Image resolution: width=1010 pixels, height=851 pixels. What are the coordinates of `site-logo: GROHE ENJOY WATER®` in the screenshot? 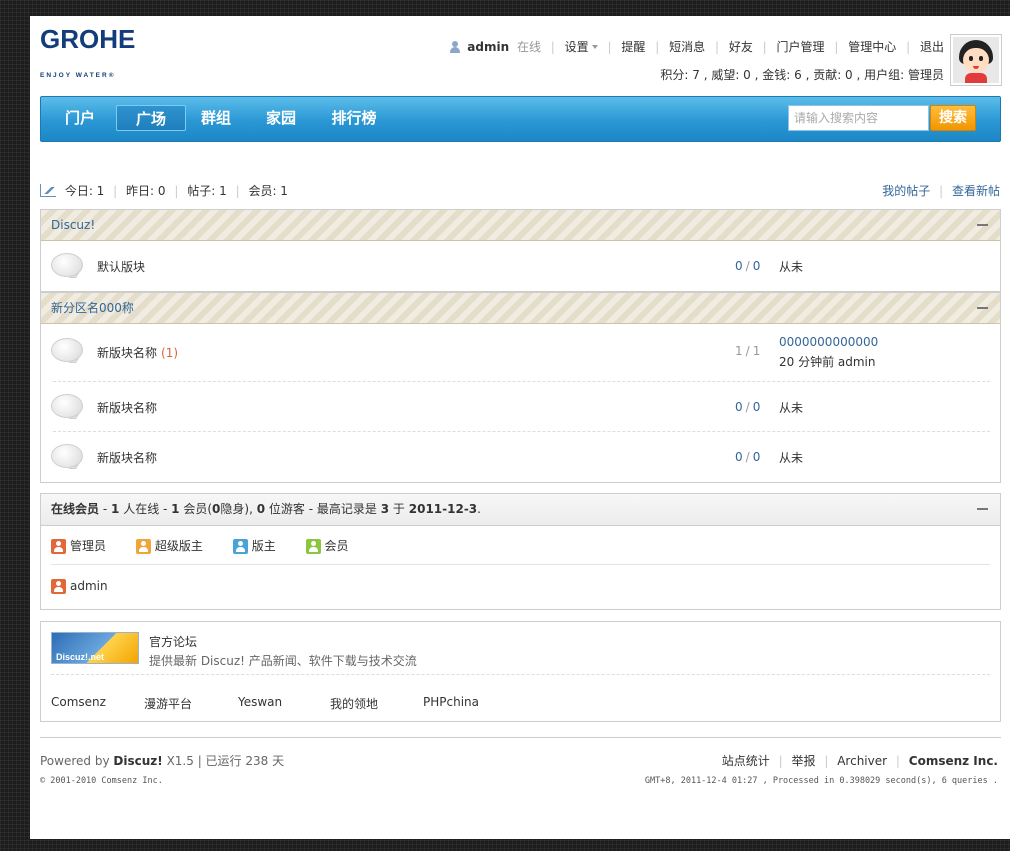 It's located at (88, 54).